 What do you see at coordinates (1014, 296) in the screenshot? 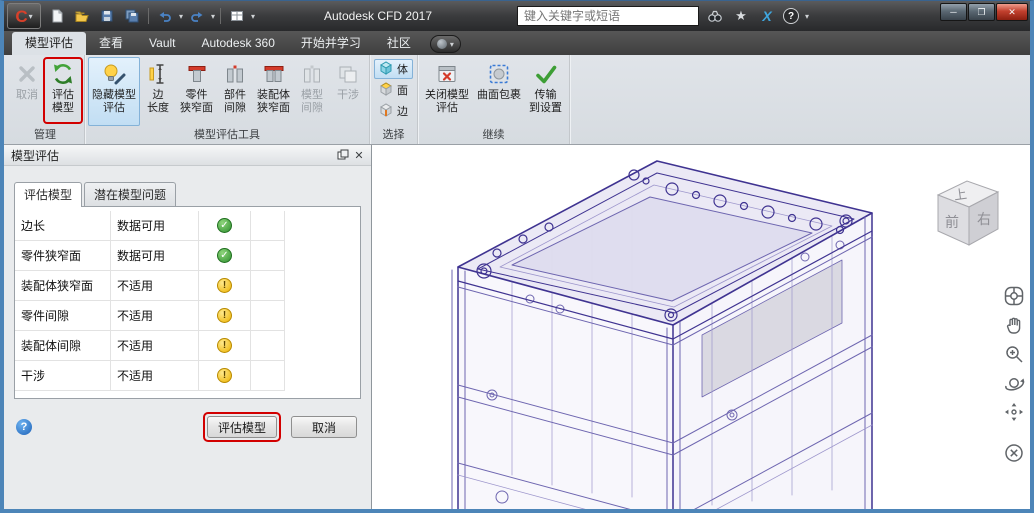
I see `steering-wheel-icon` at bounding box center [1014, 296].